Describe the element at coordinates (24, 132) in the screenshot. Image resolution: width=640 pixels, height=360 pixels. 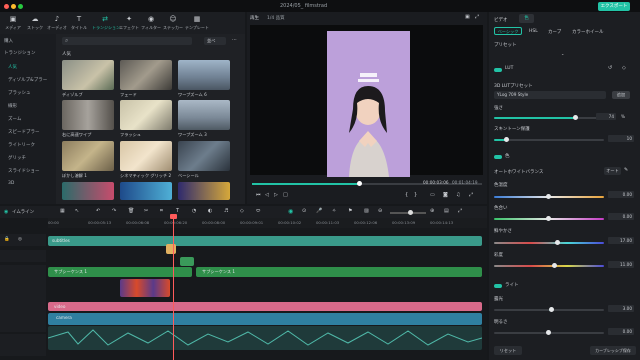
I see `sidebar-item-speed-blur: スピードブラー` at that location.